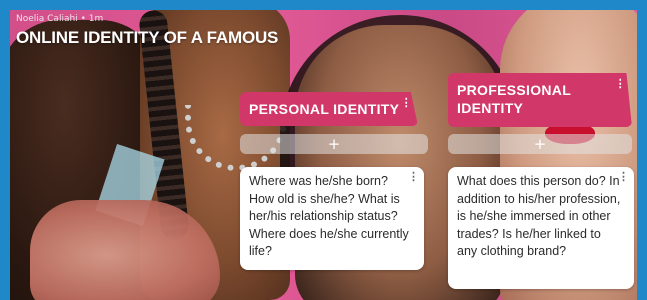  I want to click on post-meta: Noelia Caliahi • 1m, so click(59, 19).